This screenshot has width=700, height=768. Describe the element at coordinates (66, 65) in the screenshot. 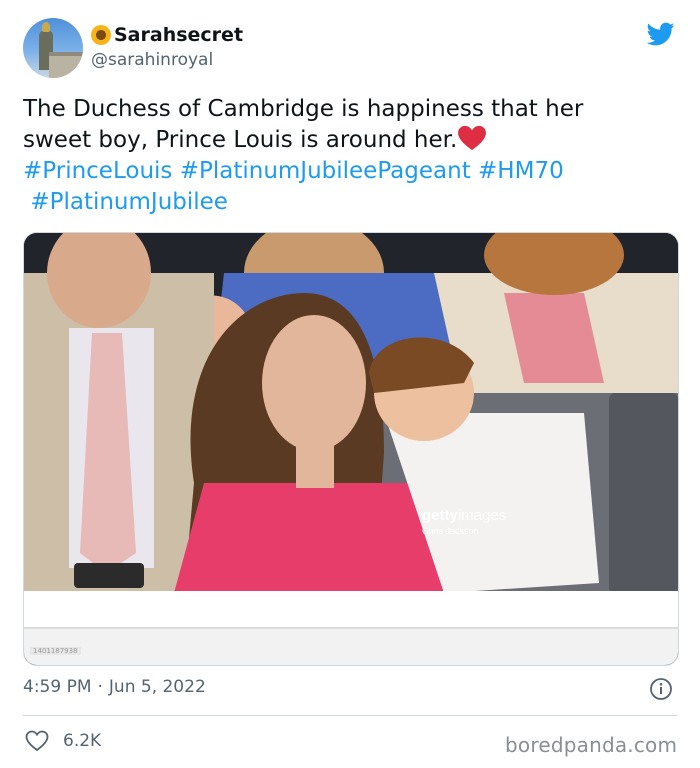

I see `palace-shape` at that location.